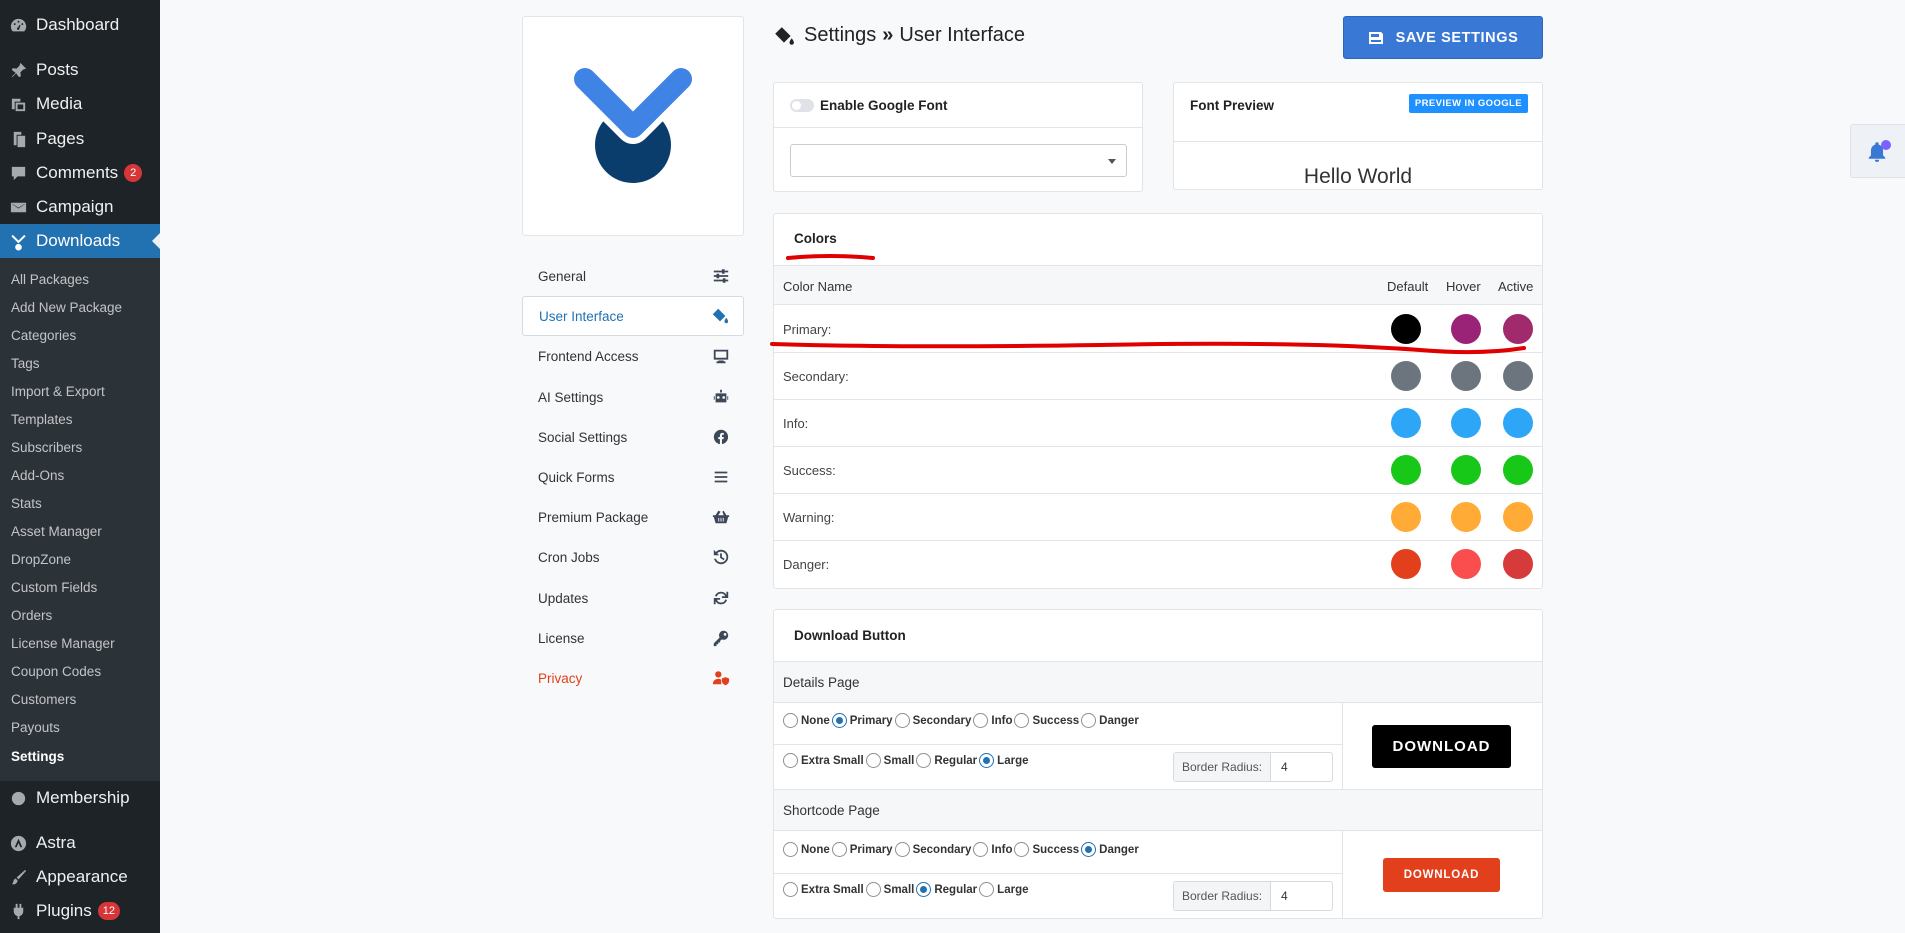 The height and width of the screenshot is (933, 1905). What do you see at coordinates (1441, 746) in the screenshot?
I see `details-page-download-preview-button: DOWNLOAD` at bounding box center [1441, 746].